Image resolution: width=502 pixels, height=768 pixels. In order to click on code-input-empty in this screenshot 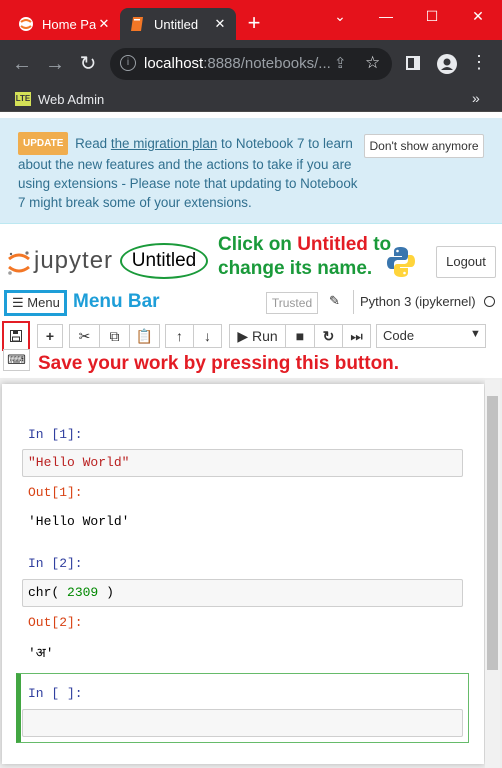, I will do `click(242, 723)`.